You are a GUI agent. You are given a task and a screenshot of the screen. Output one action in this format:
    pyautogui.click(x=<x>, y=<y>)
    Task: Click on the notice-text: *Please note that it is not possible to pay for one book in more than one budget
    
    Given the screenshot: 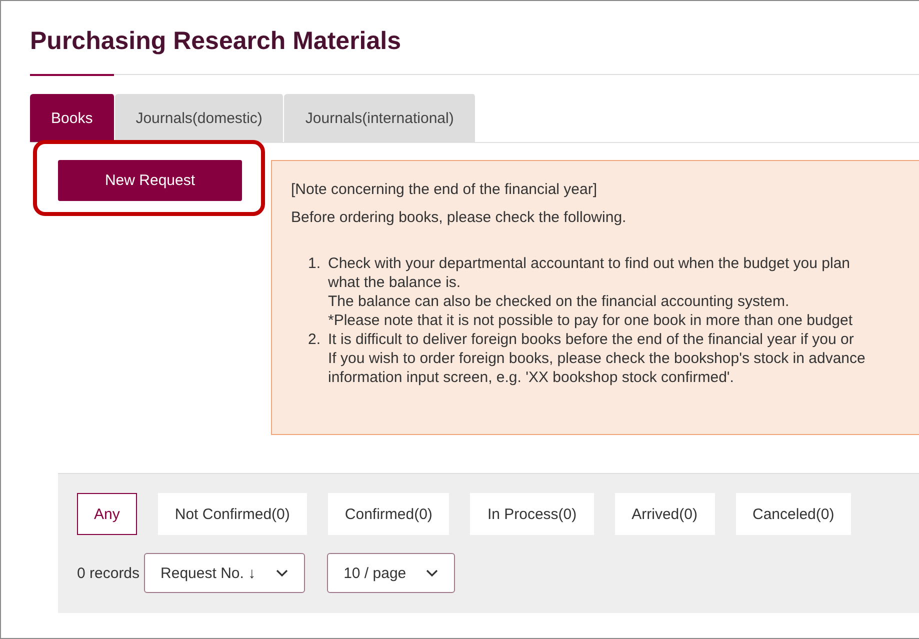 What is the action you would take?
    pyautogui.click(x=590, y=320)
    